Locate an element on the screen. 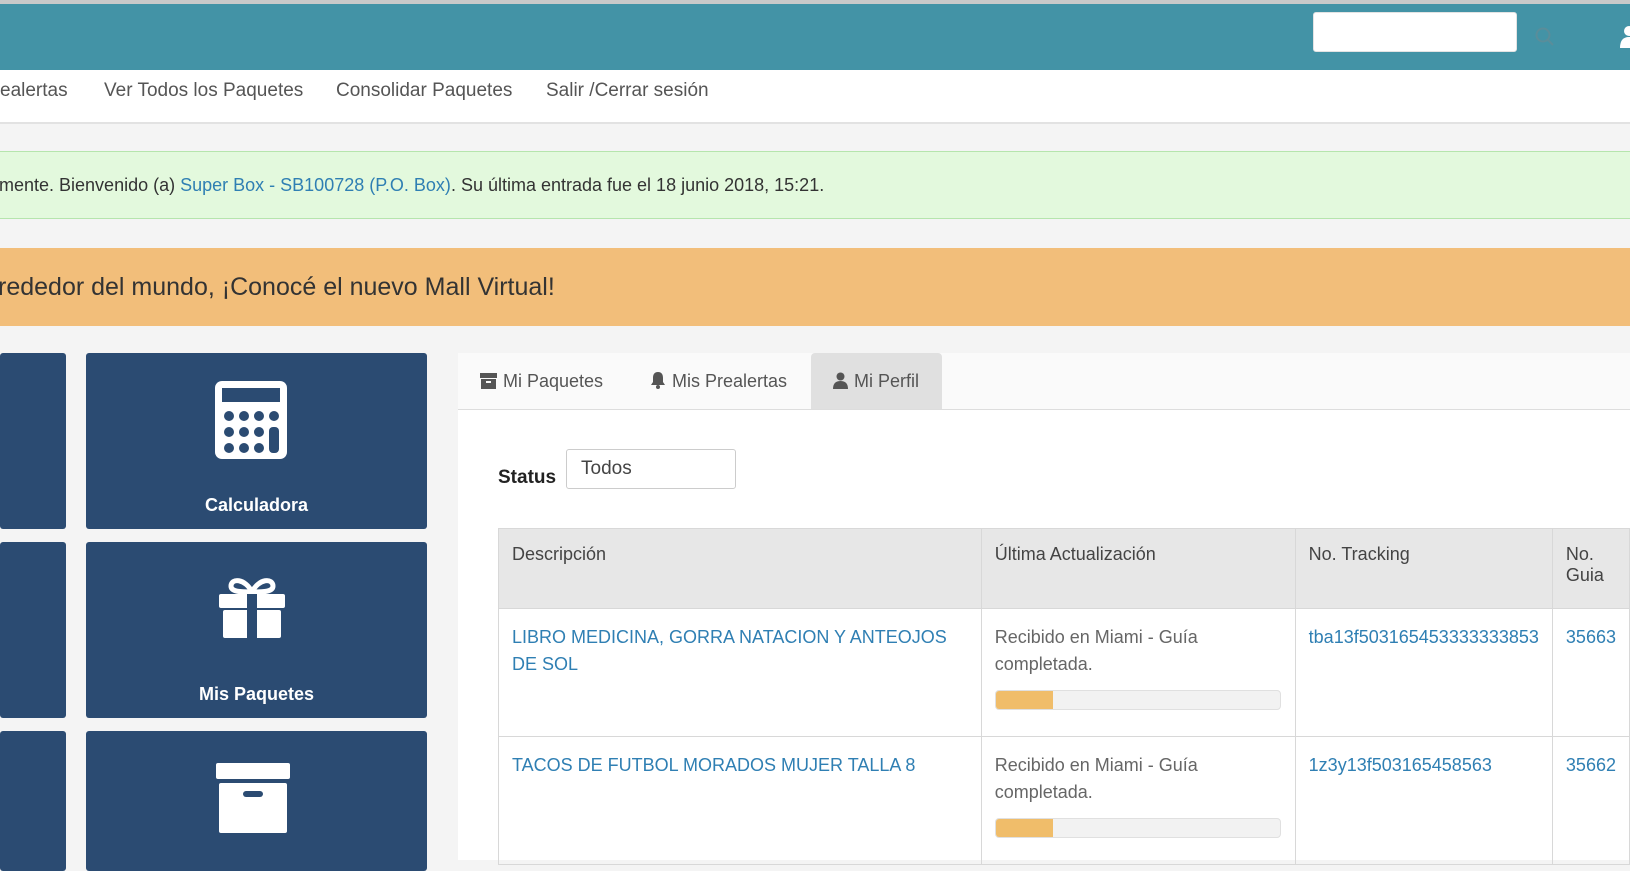 This screenshot has height=871, width=1630. mis-paquetes-tile: Mis Paquetes is located at coordinates (256, 630).